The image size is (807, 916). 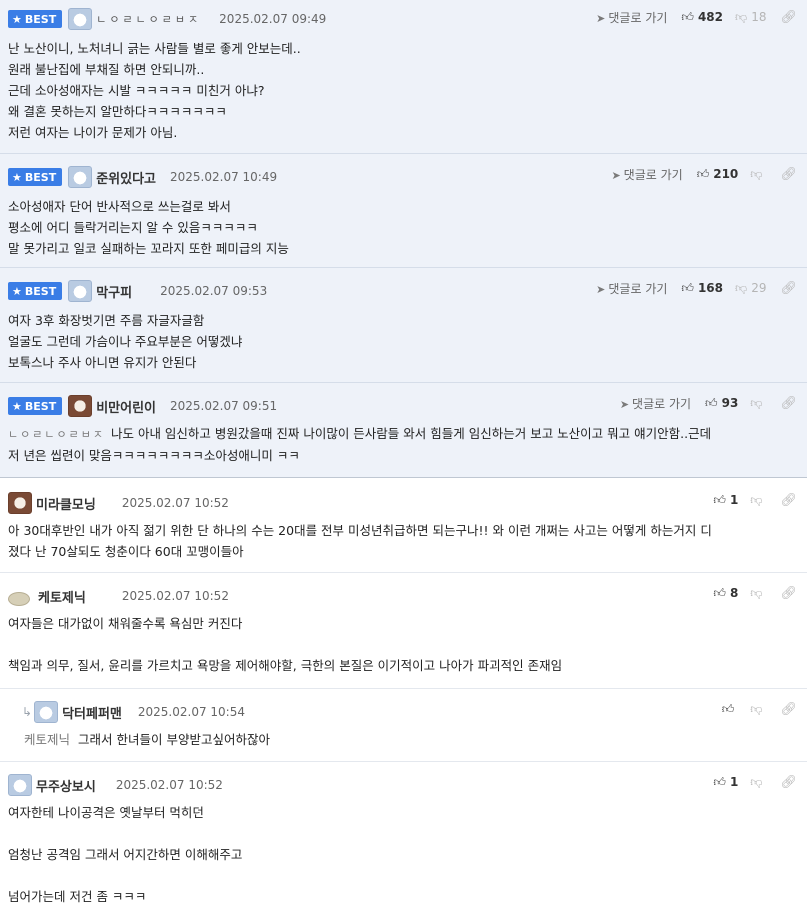 What do you see at coordinates (56, 434) in the screenshot?
I see `mention-tag: ㄴㅇㄹㄴㅇㄹㅂㅈ` at bounding box center [56, 434].